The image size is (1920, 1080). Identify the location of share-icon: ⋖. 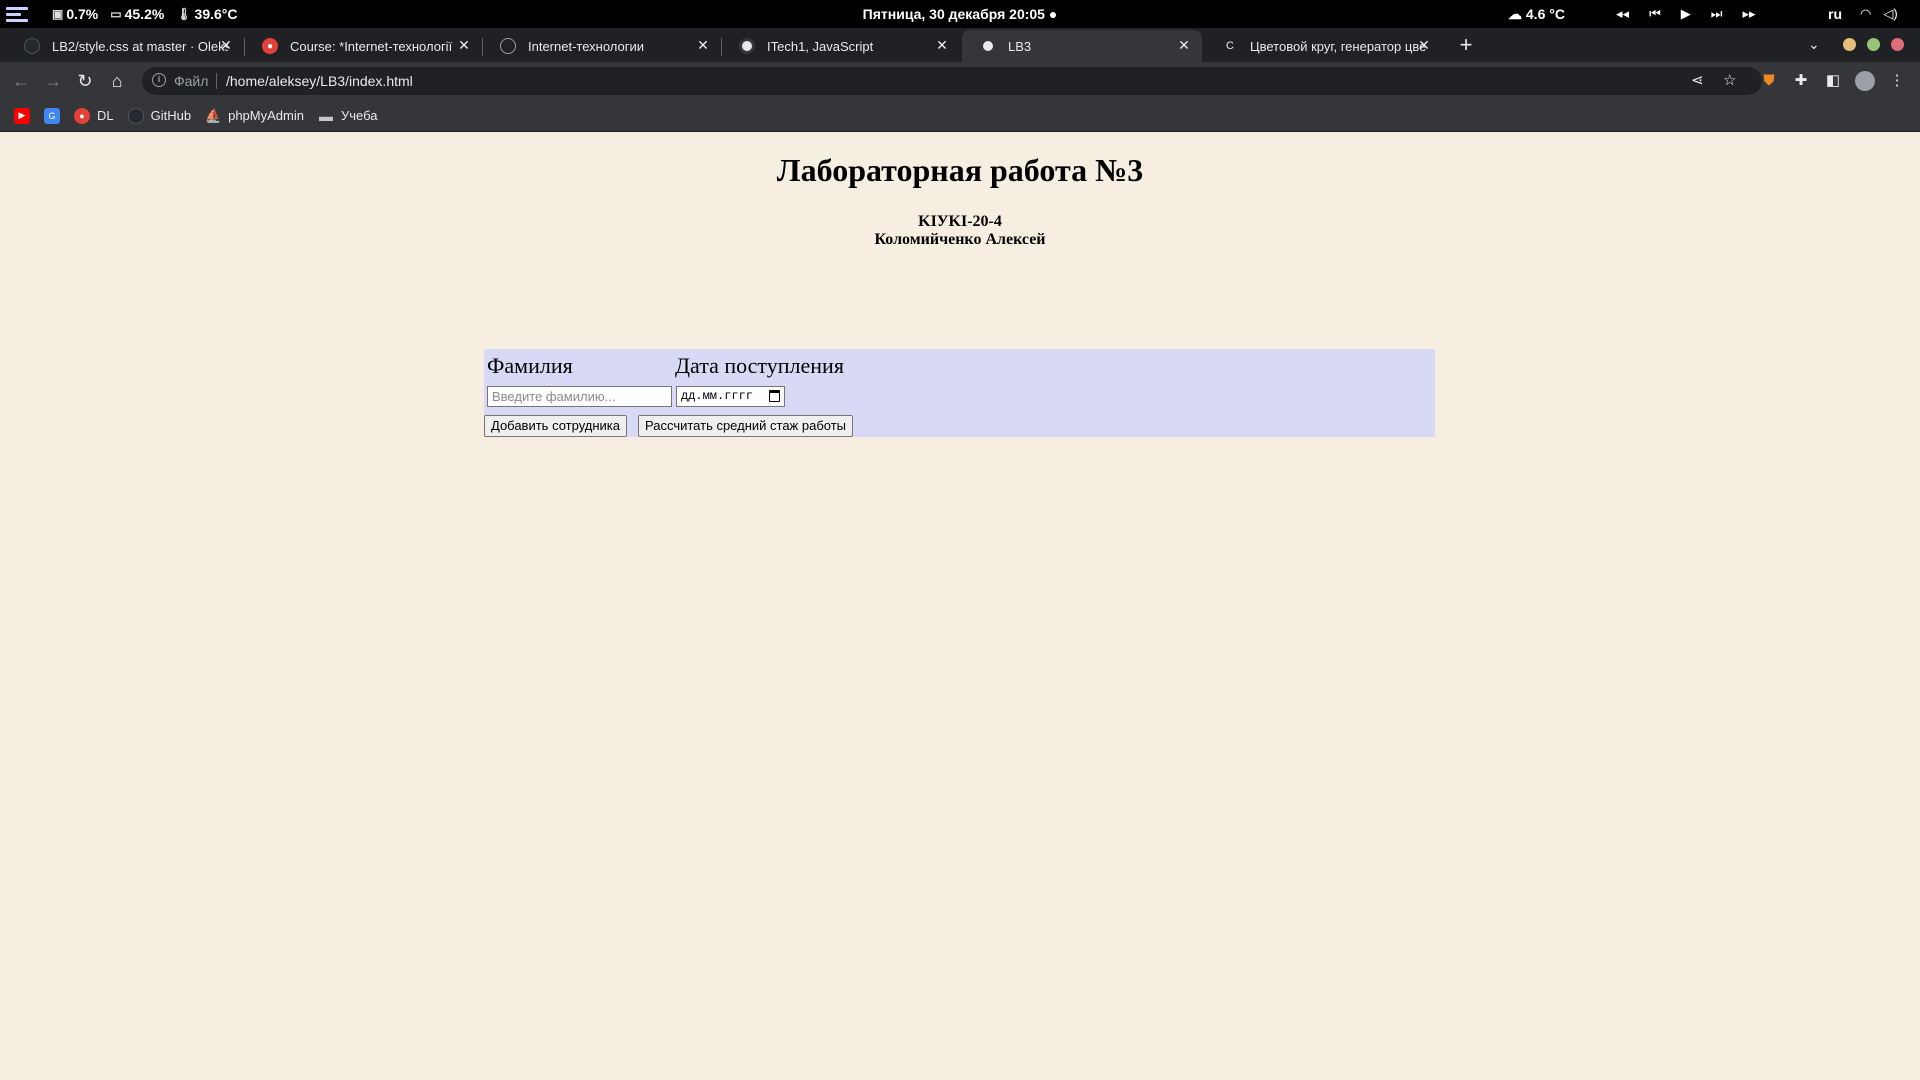
(1697, 80).